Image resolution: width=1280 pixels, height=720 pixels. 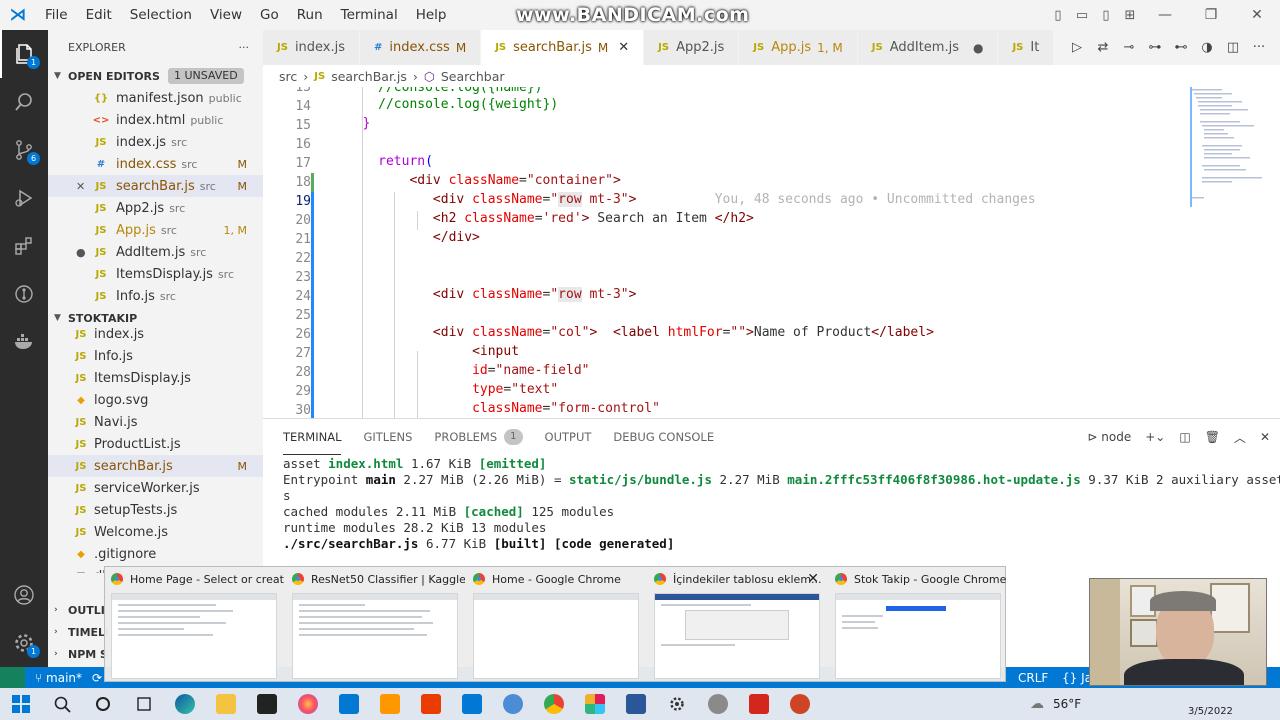 What do you see at coordinates (737, 625) in the screenshot?
I see `preview-icindekiler: İçindekiler tablosu eklem... ✕` at bounding box center [737, 625].